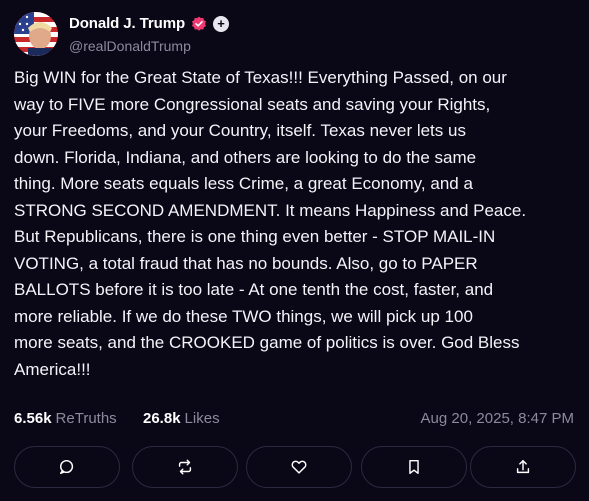 This screenshot has width=589, height=501. Describe the element at coordinates (294, 35) in the screenshot. I see `post-header: Donald J. Trump + @realDonaldTrump` at that location.